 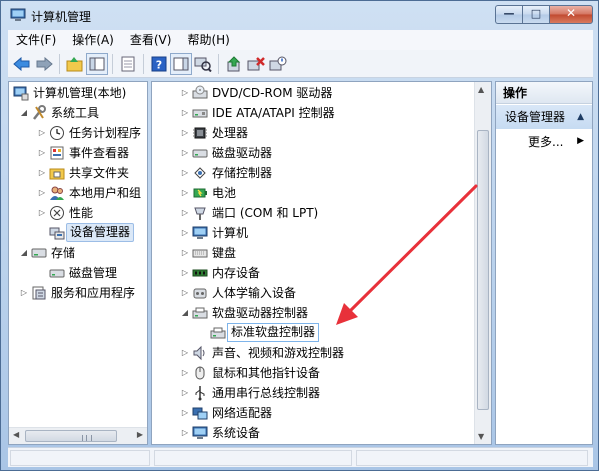 I want to click on actions-pane: 操作 设备管理器 ▲ 更多... ▶, so click(x=544, y=263).